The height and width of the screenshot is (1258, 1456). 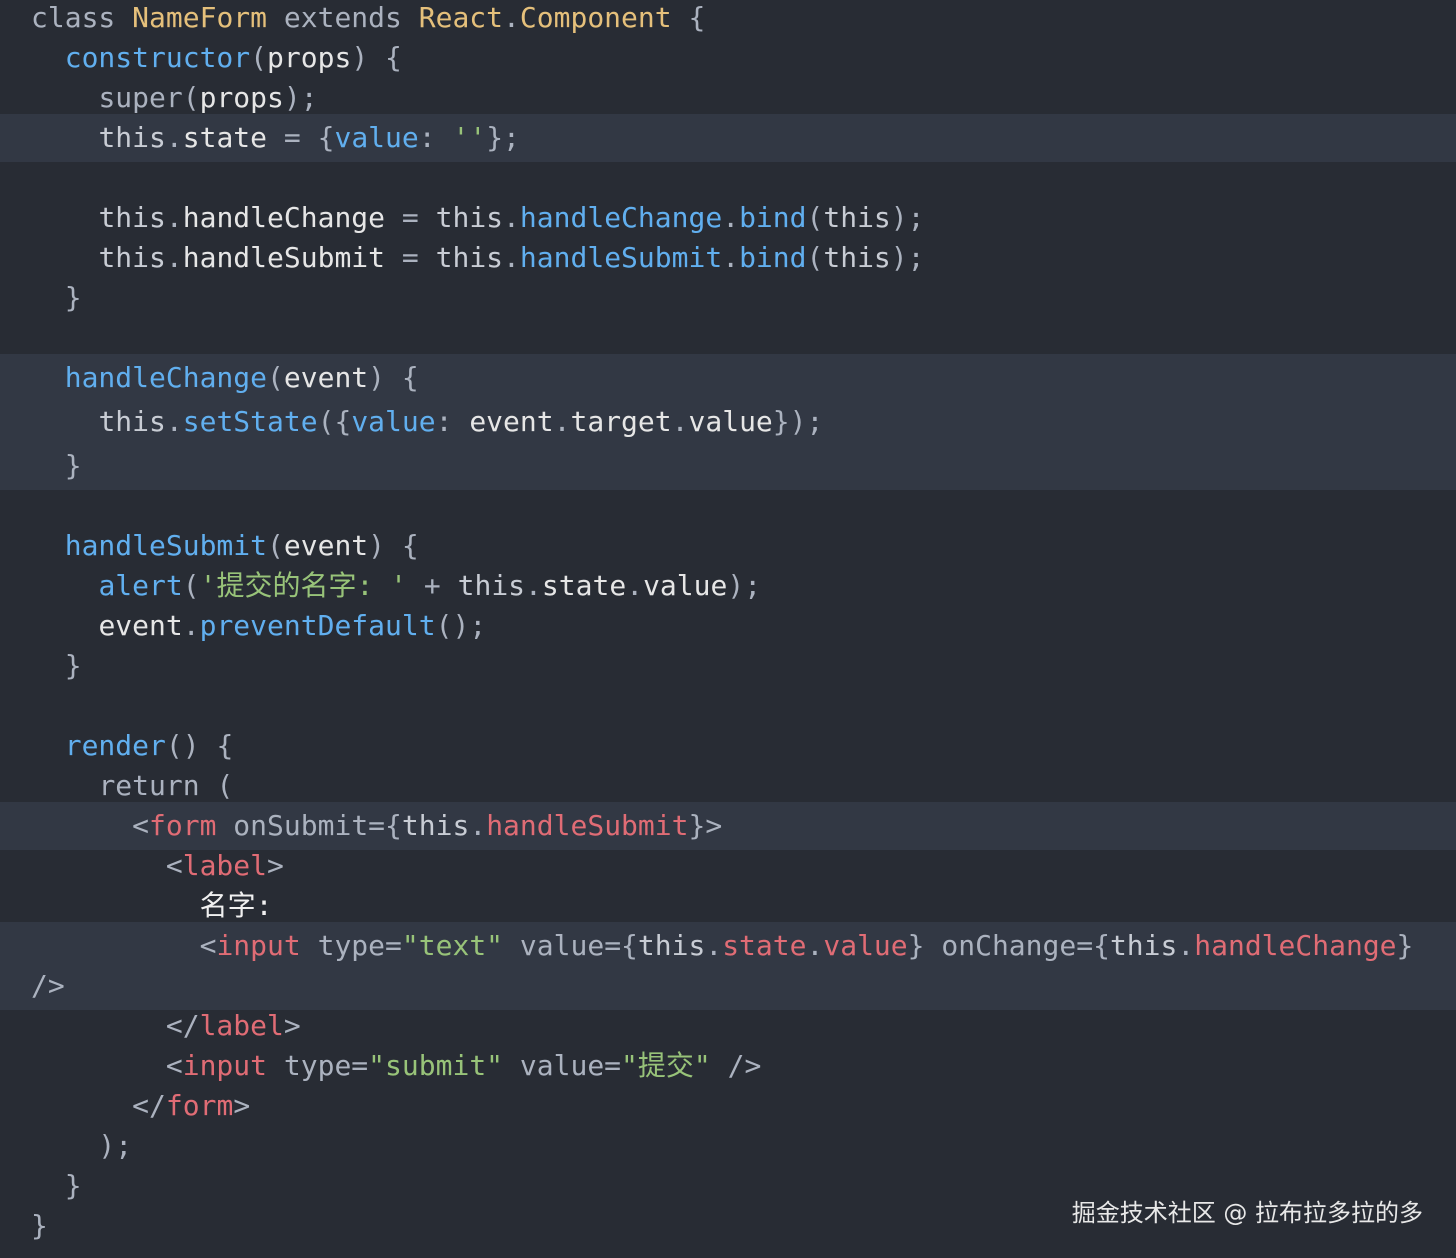 What do you see at coordinates (1247, 1213) in the screenshot?
I see `watermark: 掘金技术社区 @ 拉布拉多拉的多` at bounding box center [1247, 1213].